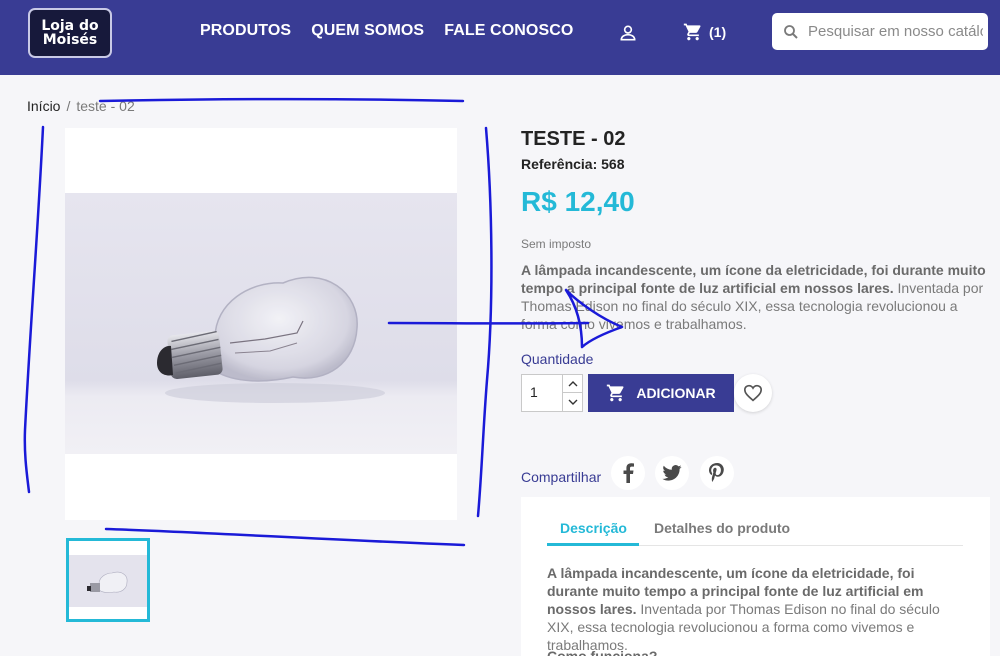  Describe the element at coordinates (557, 359) in the screenshot. I see `quantity-label: Quantidade` at that location.